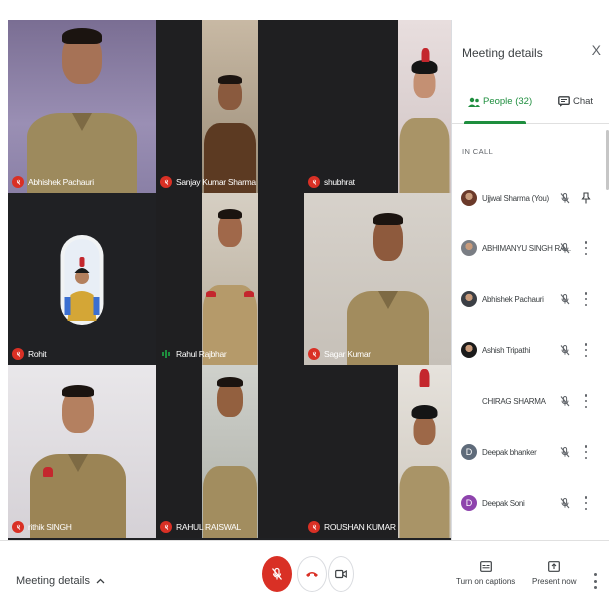 The width and height of the screenshot is (609, 606). I want to click on participant-name-tag: Sagar Kumar, so click(339, 354).